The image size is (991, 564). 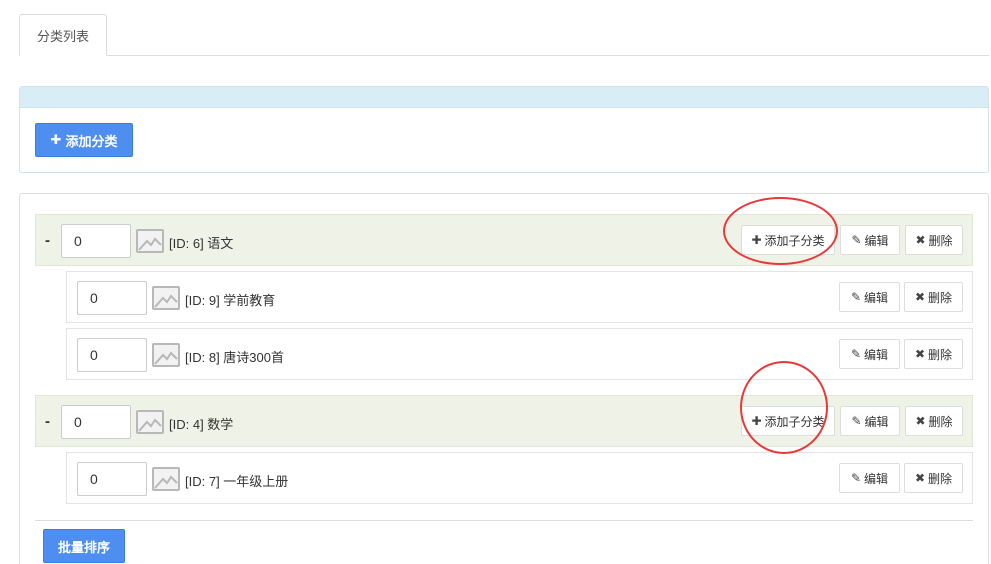 What do you see at coordinates (519, 354) in the screenshot?
I see `category-row: [ID: 8] 唐诗300首 ✎ 编辑 ✖ 删除` at bounding box center [519, 354].